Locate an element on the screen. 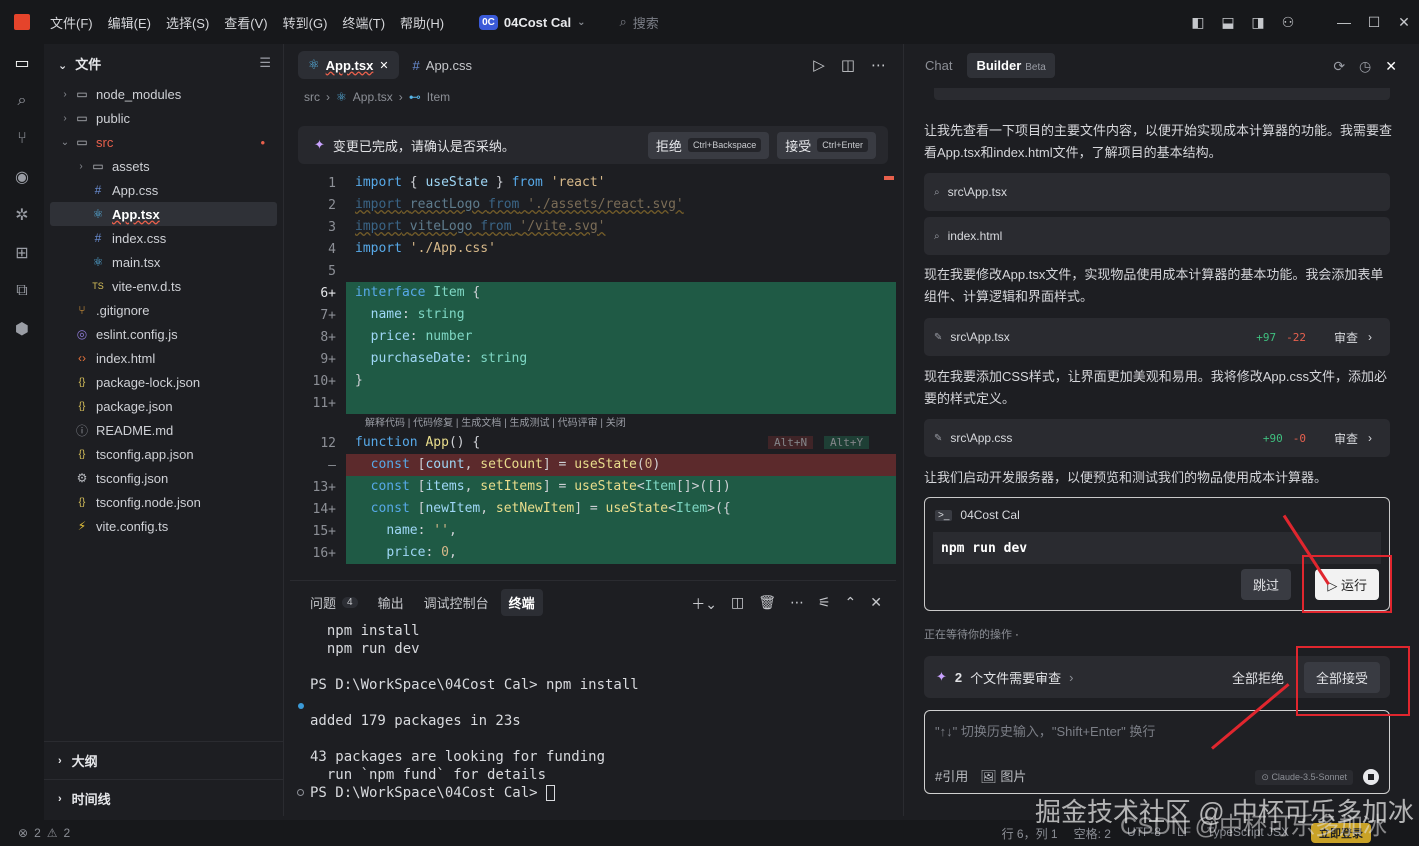  tree-item: › ▭ node_modules is located at coordinates (163, 94).